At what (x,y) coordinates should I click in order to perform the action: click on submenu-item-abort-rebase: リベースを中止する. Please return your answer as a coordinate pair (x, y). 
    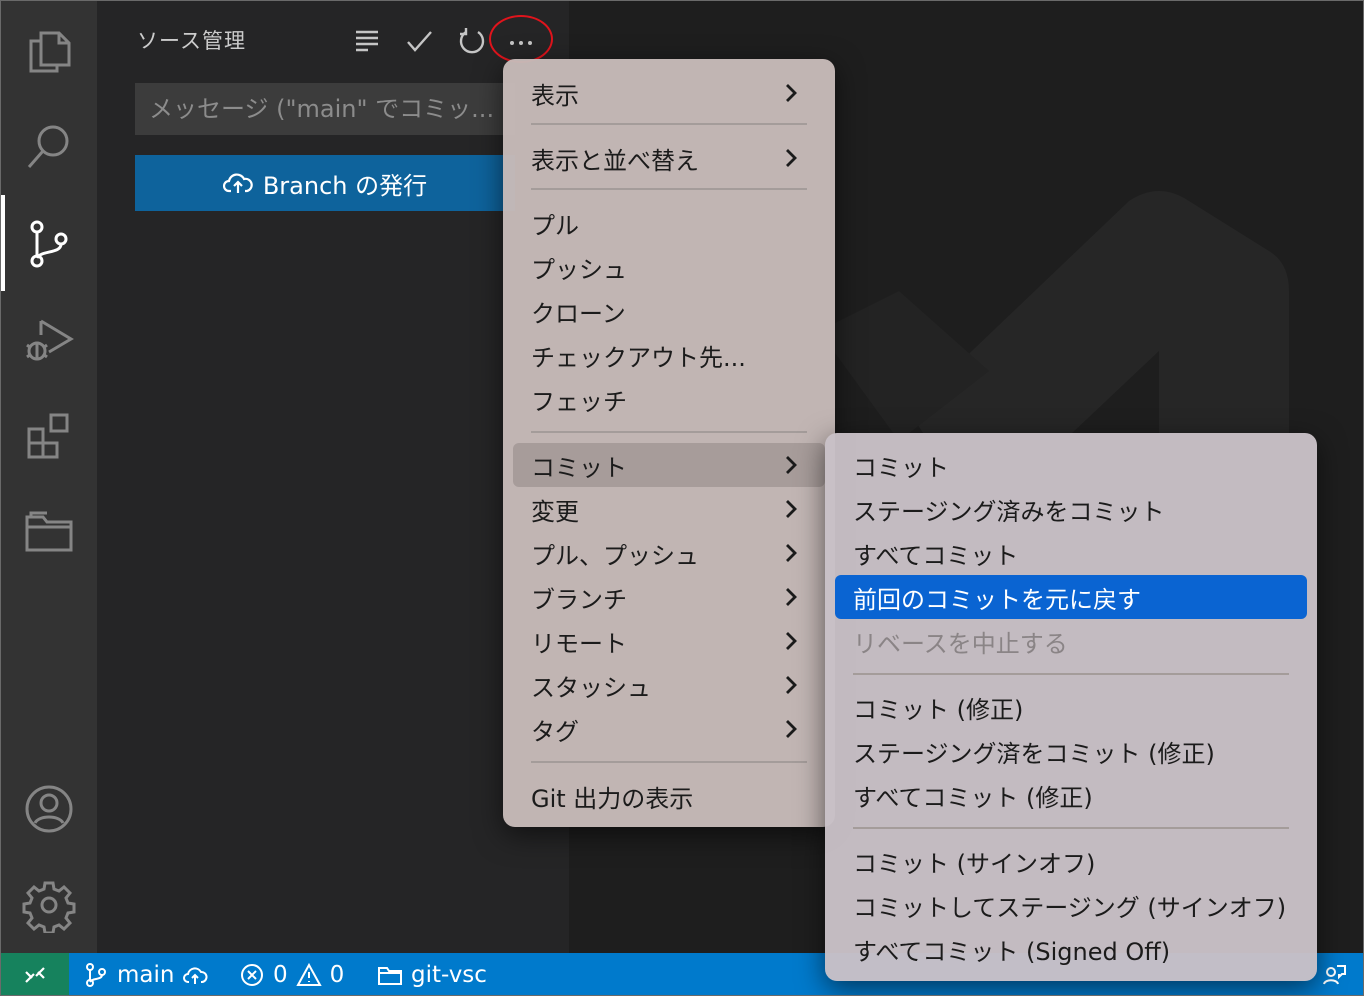
    Looking at the image, I should click on (960, 643).